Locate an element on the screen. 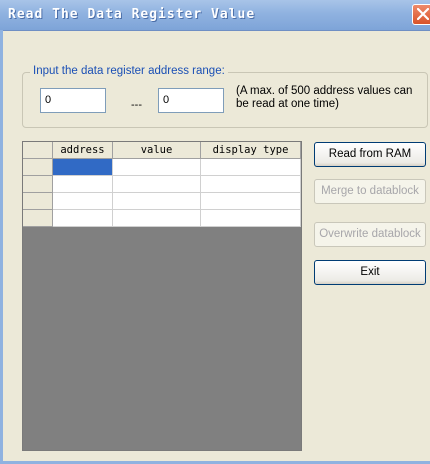 This screenshot has width=430, height=464. close-icon is located at coordinates (423, 14).